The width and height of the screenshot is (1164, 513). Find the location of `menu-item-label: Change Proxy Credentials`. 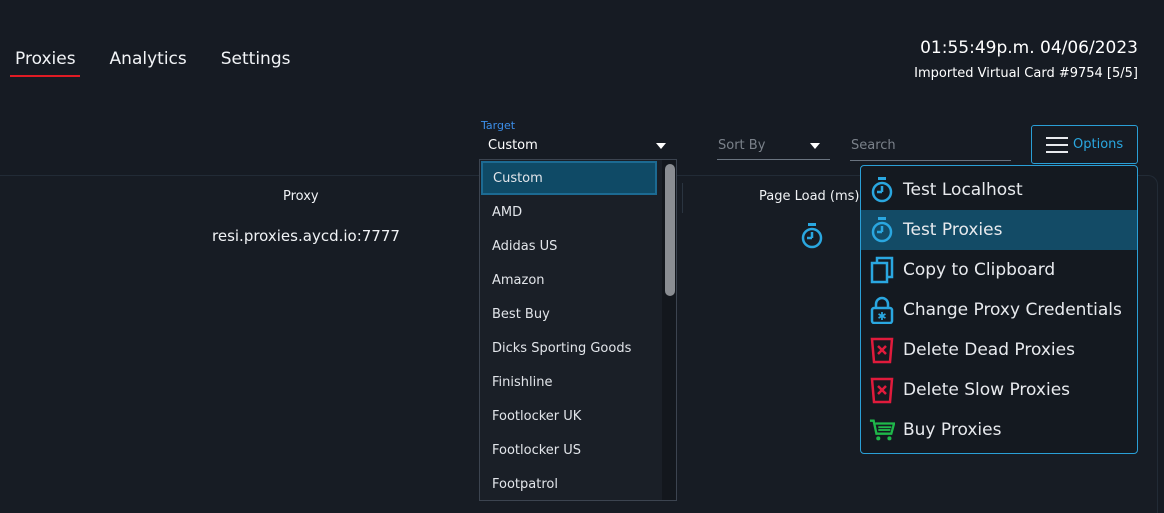

menu-item-label: Change Proxy Credentials is located at coordinates (1012, 310).